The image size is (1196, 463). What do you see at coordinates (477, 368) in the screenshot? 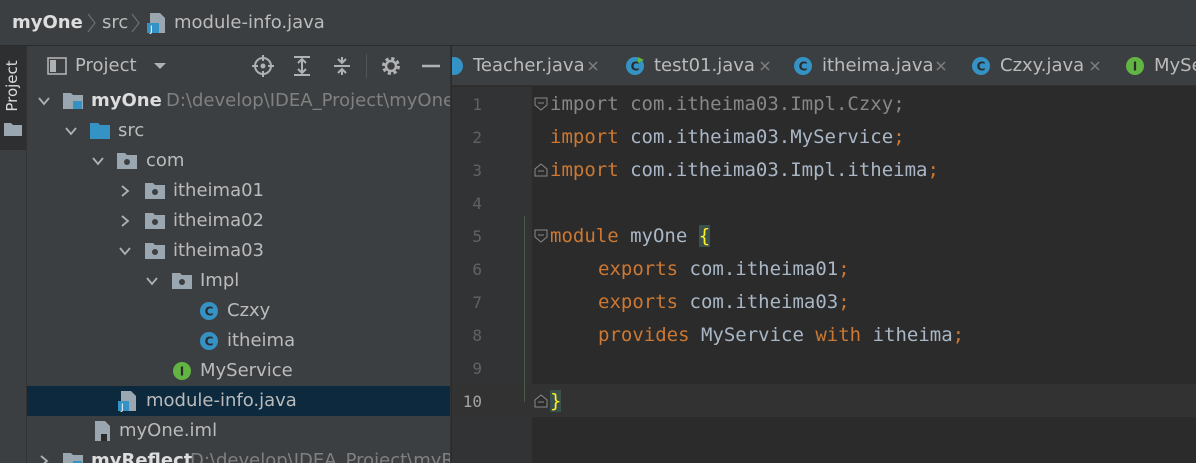
I see `line-number: 9` at bounding box center [477, 368].